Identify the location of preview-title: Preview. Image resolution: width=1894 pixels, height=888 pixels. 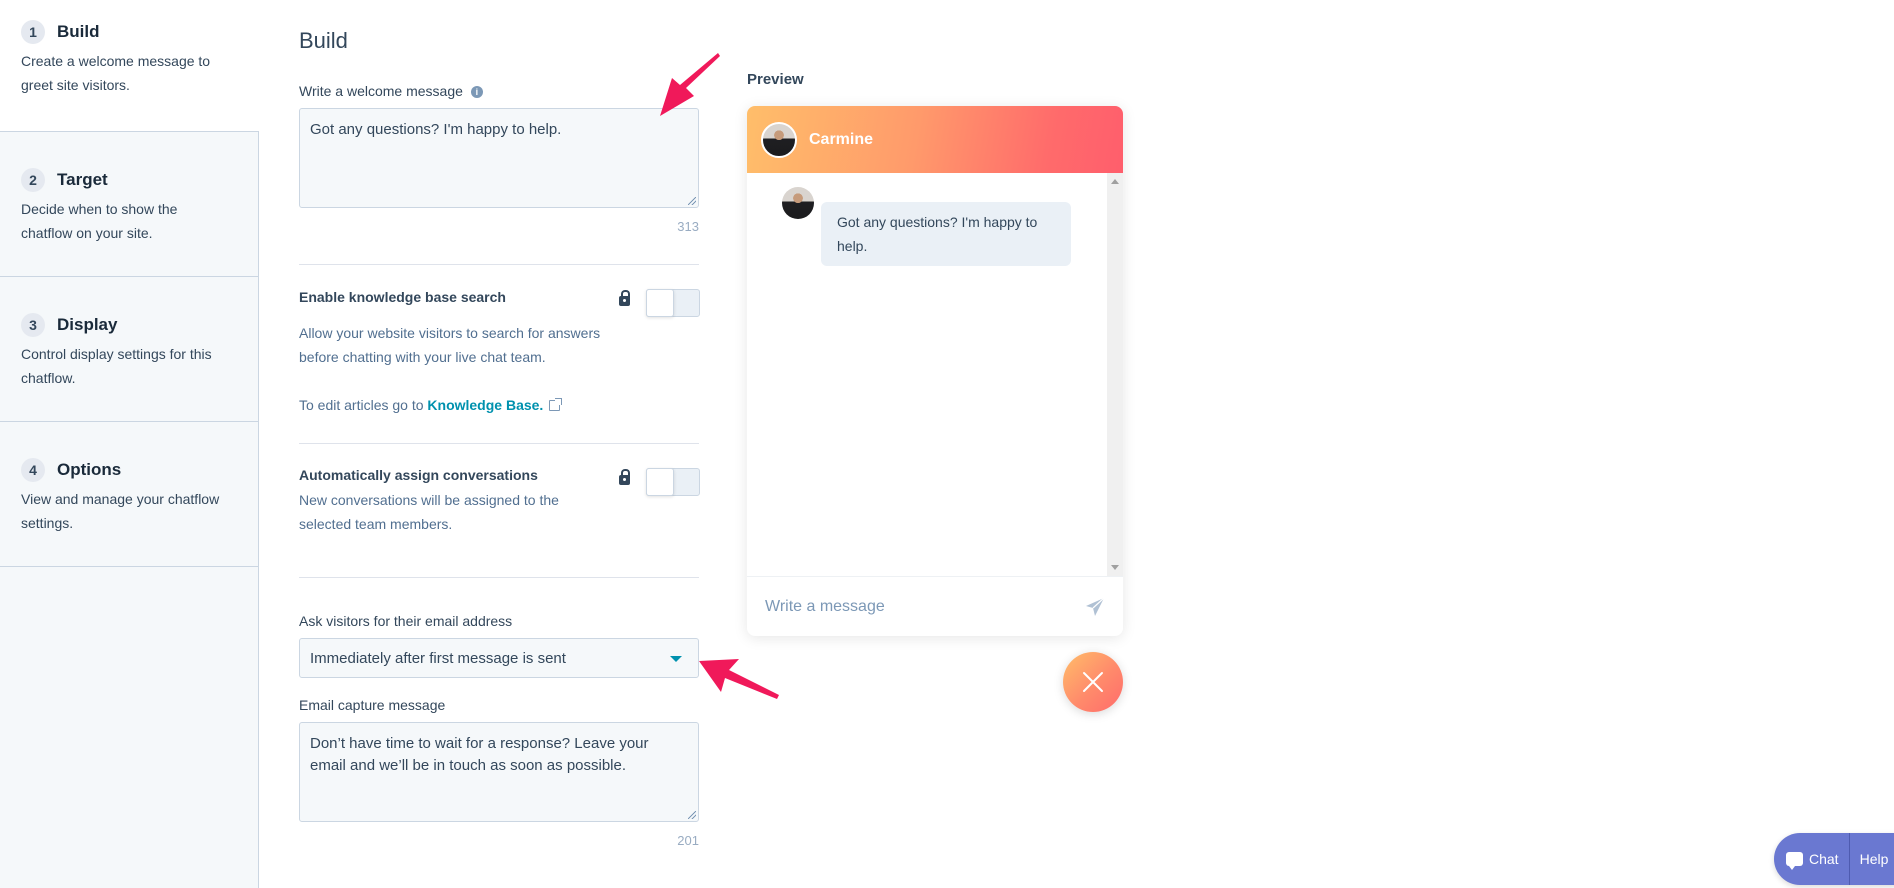
(775, 79).